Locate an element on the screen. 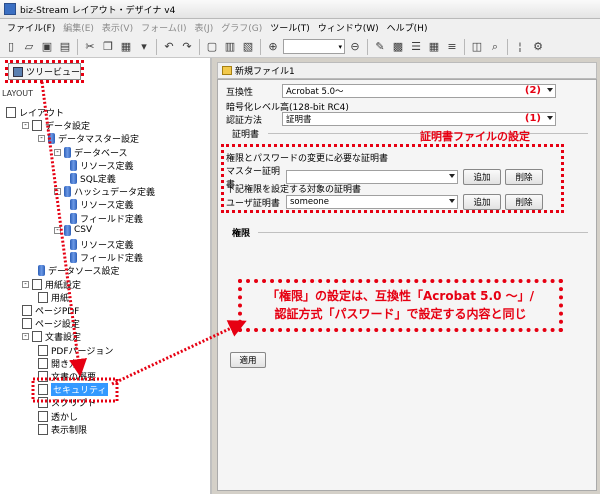 The height and width of the screenshot is (494, 600). save-all-icon: ▤ is located at coordinates (65, 47).